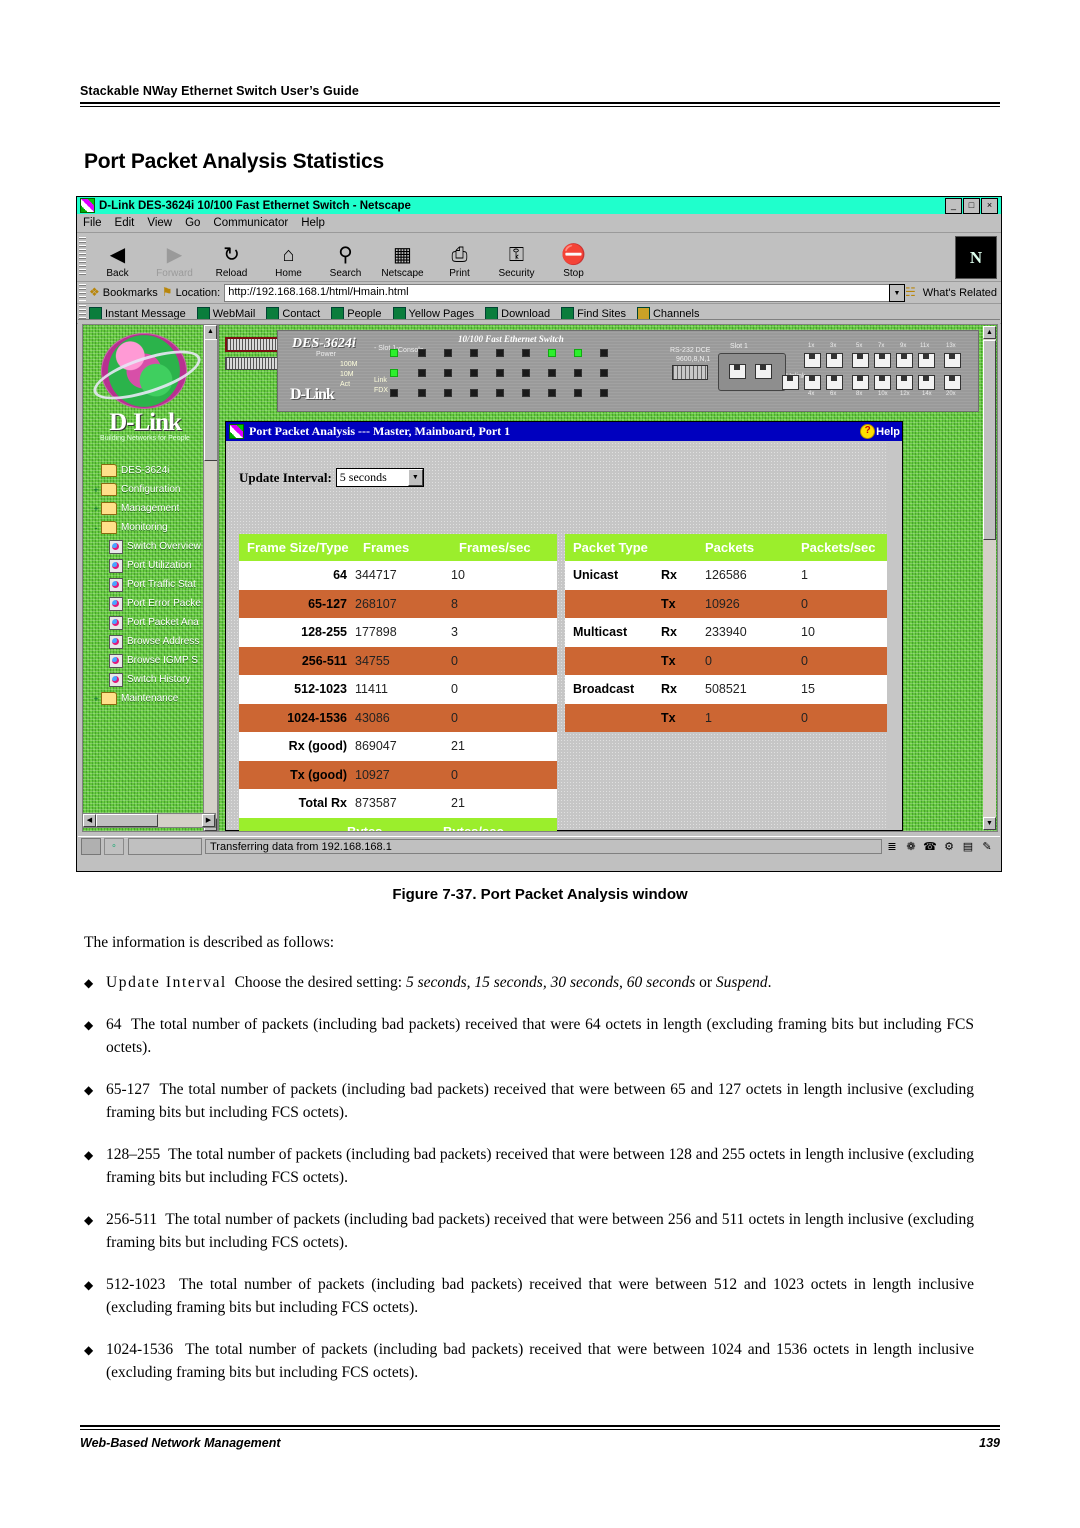 Image resolution: width=1080 pixels, height=1528 pixels. I want to click on tree-item-switch-overview: Switch Overview, so click(150, 546).